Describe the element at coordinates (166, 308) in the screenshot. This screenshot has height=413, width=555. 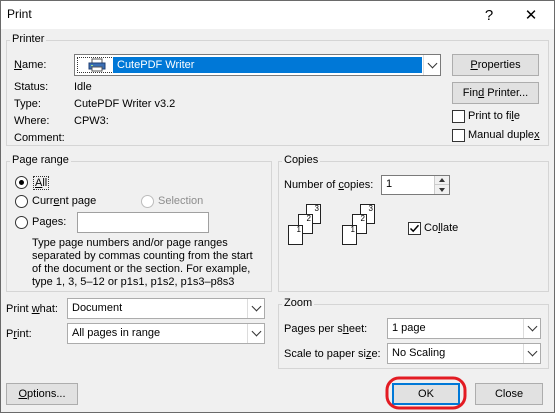
I see `print-what-select: Document` at that location.